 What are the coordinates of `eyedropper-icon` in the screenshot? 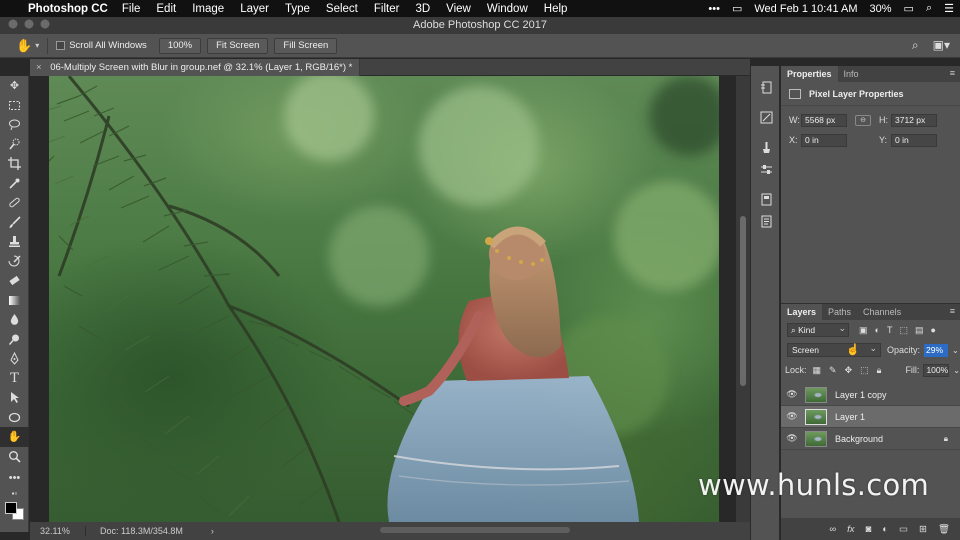 It's located at (14, 184).